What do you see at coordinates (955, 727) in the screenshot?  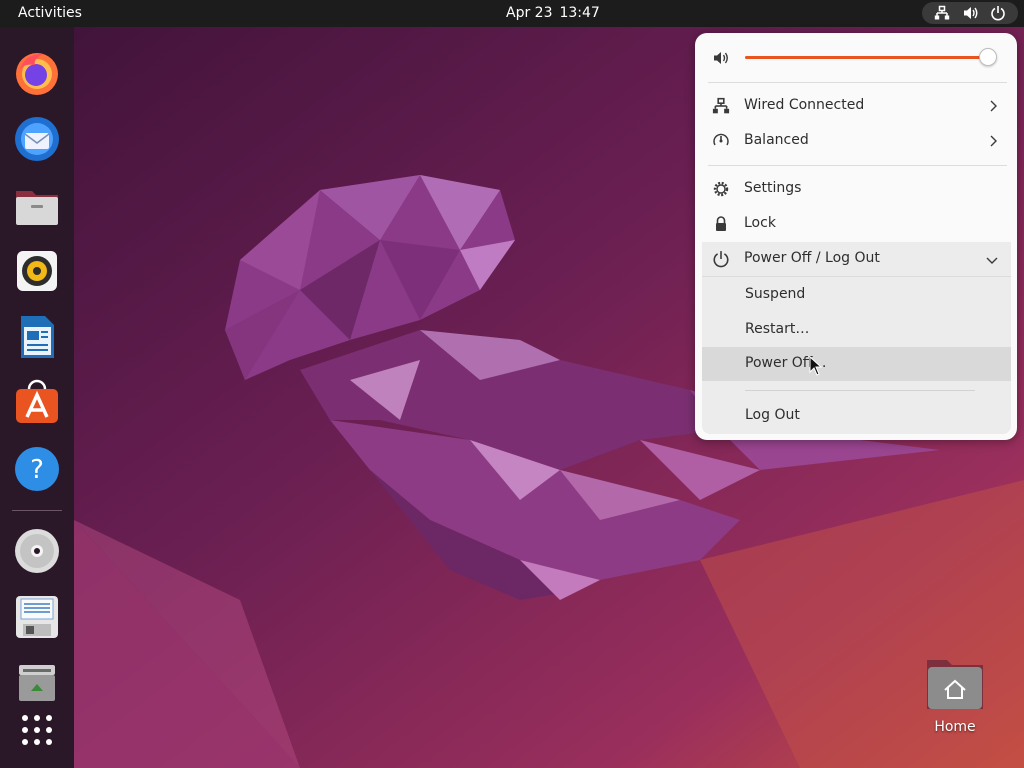 I see `home-folder-label: Home` at bounding box center [955, 727].